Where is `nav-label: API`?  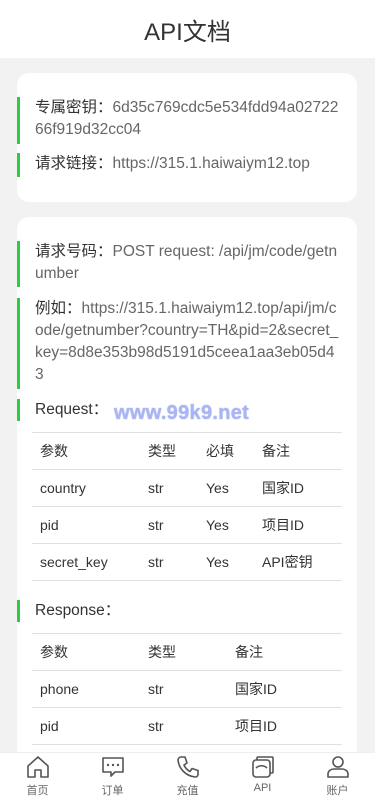 nav-label: API is located at coordinates (262, 788).